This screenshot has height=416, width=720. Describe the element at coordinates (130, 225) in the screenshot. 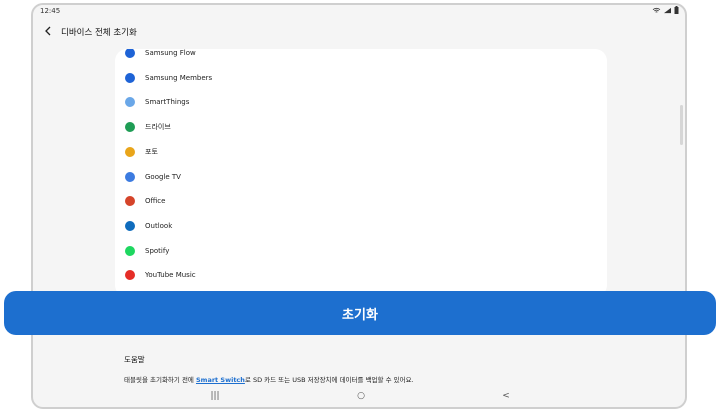

I see `outlook-icon` at that location.